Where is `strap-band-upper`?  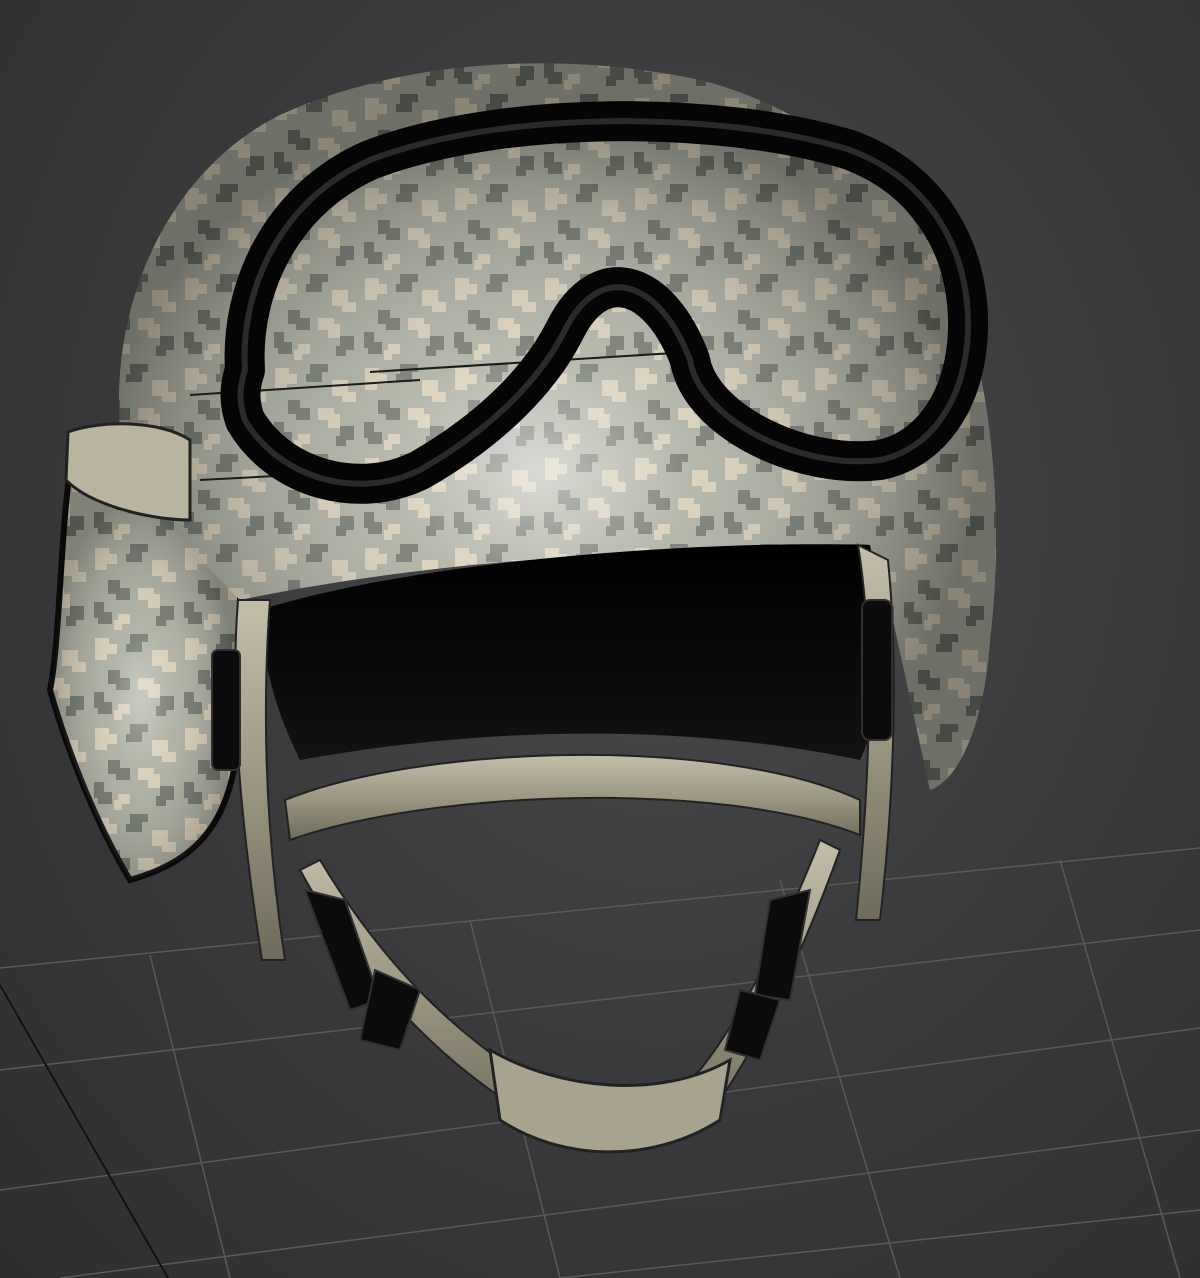 strap-band-upper is located at coordinates (572, 797).